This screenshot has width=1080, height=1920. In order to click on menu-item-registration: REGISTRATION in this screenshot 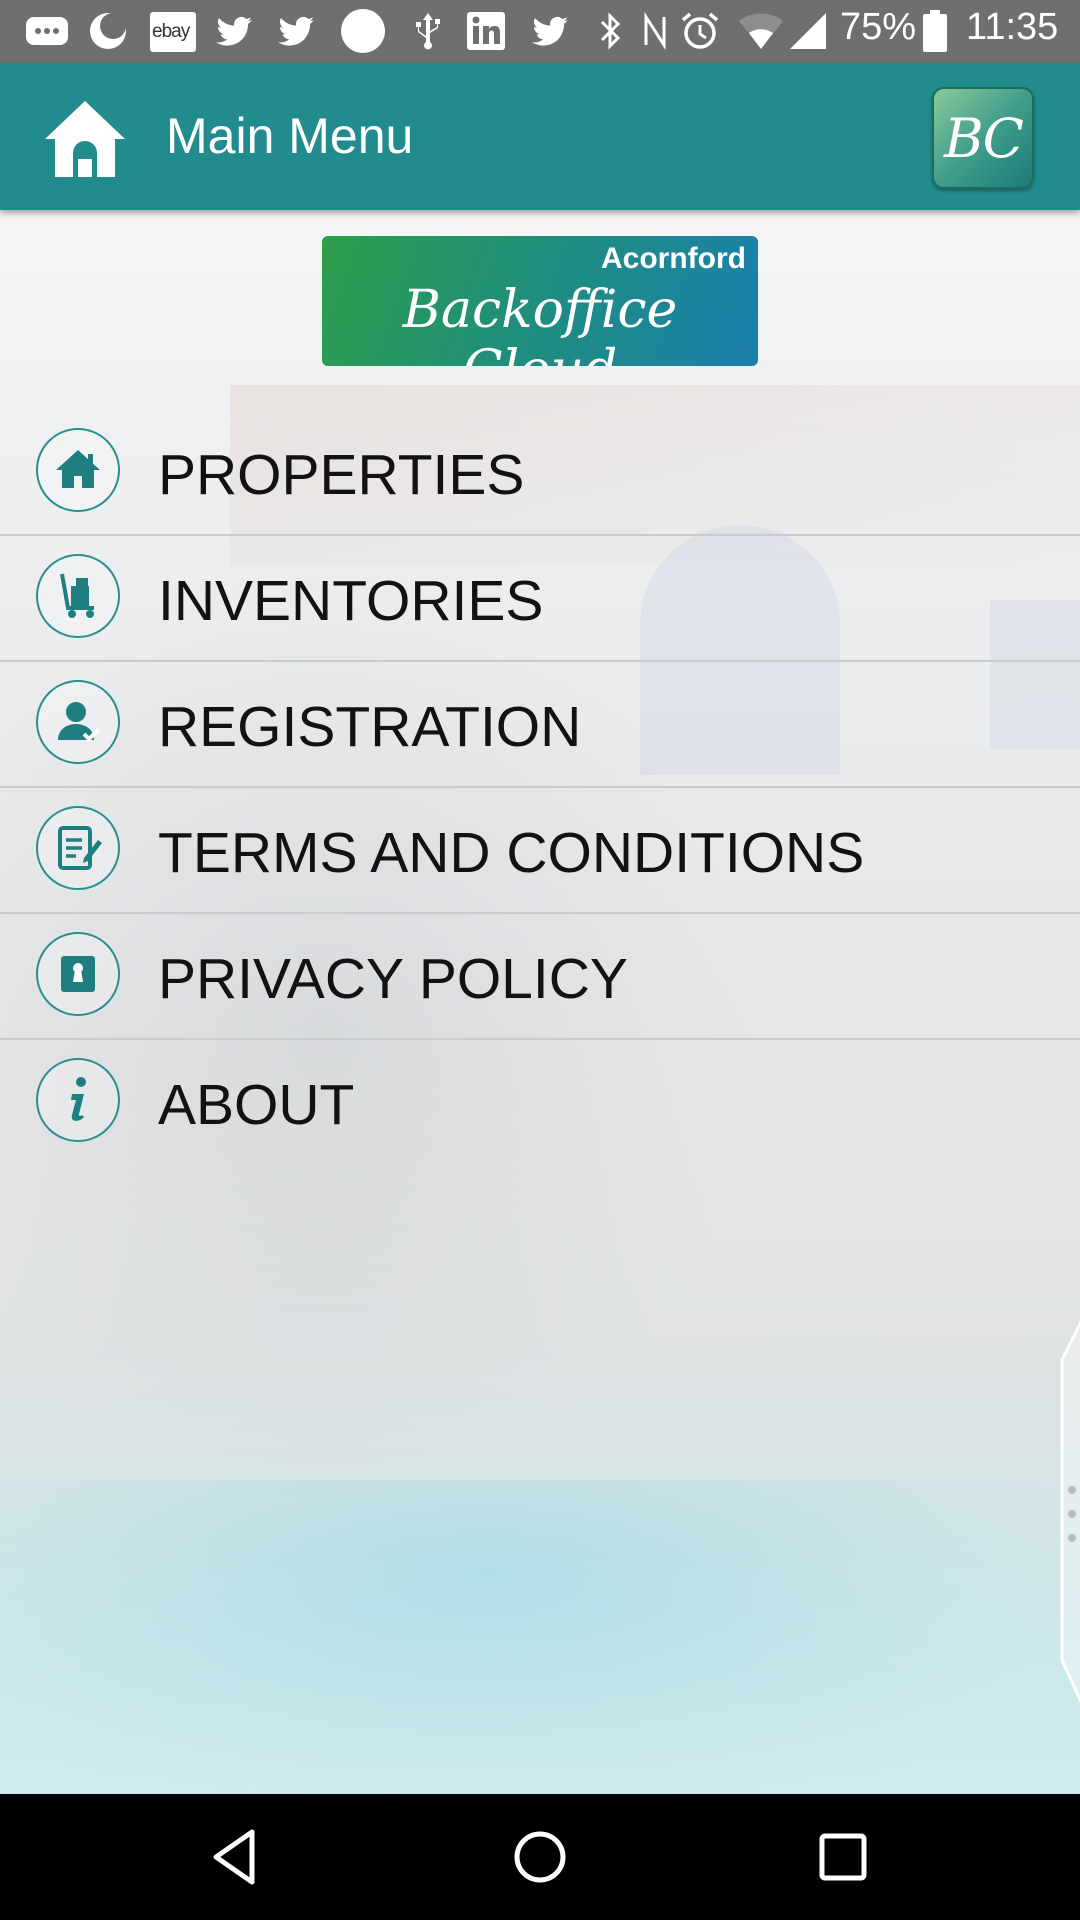, I will do `click(540, 725)`.